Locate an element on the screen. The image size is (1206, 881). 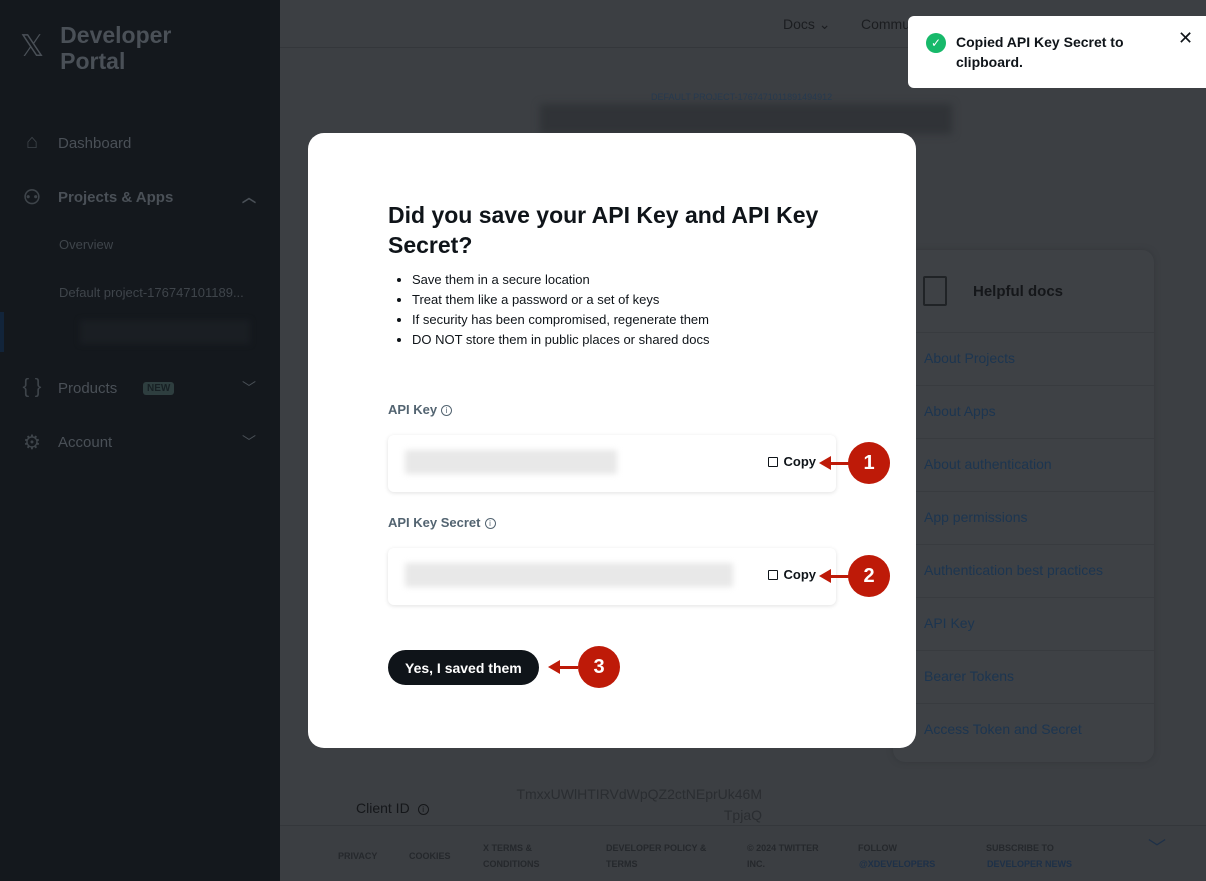
logo: 𝕏 Developer Portal is located at coordinates (105, 48).